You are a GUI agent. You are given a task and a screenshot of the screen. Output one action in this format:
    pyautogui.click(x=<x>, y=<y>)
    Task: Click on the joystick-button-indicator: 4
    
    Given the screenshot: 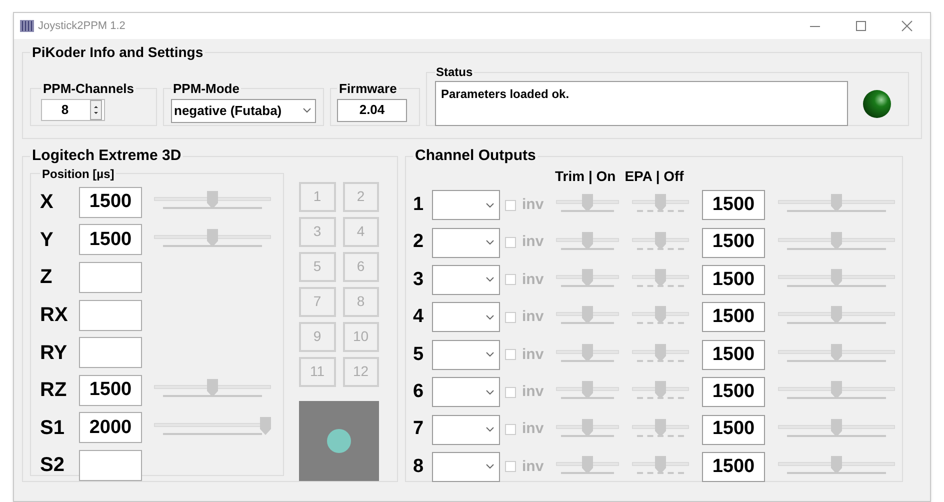 What is the action you would take?
    pyautogui.click(x=360, y=231)
    